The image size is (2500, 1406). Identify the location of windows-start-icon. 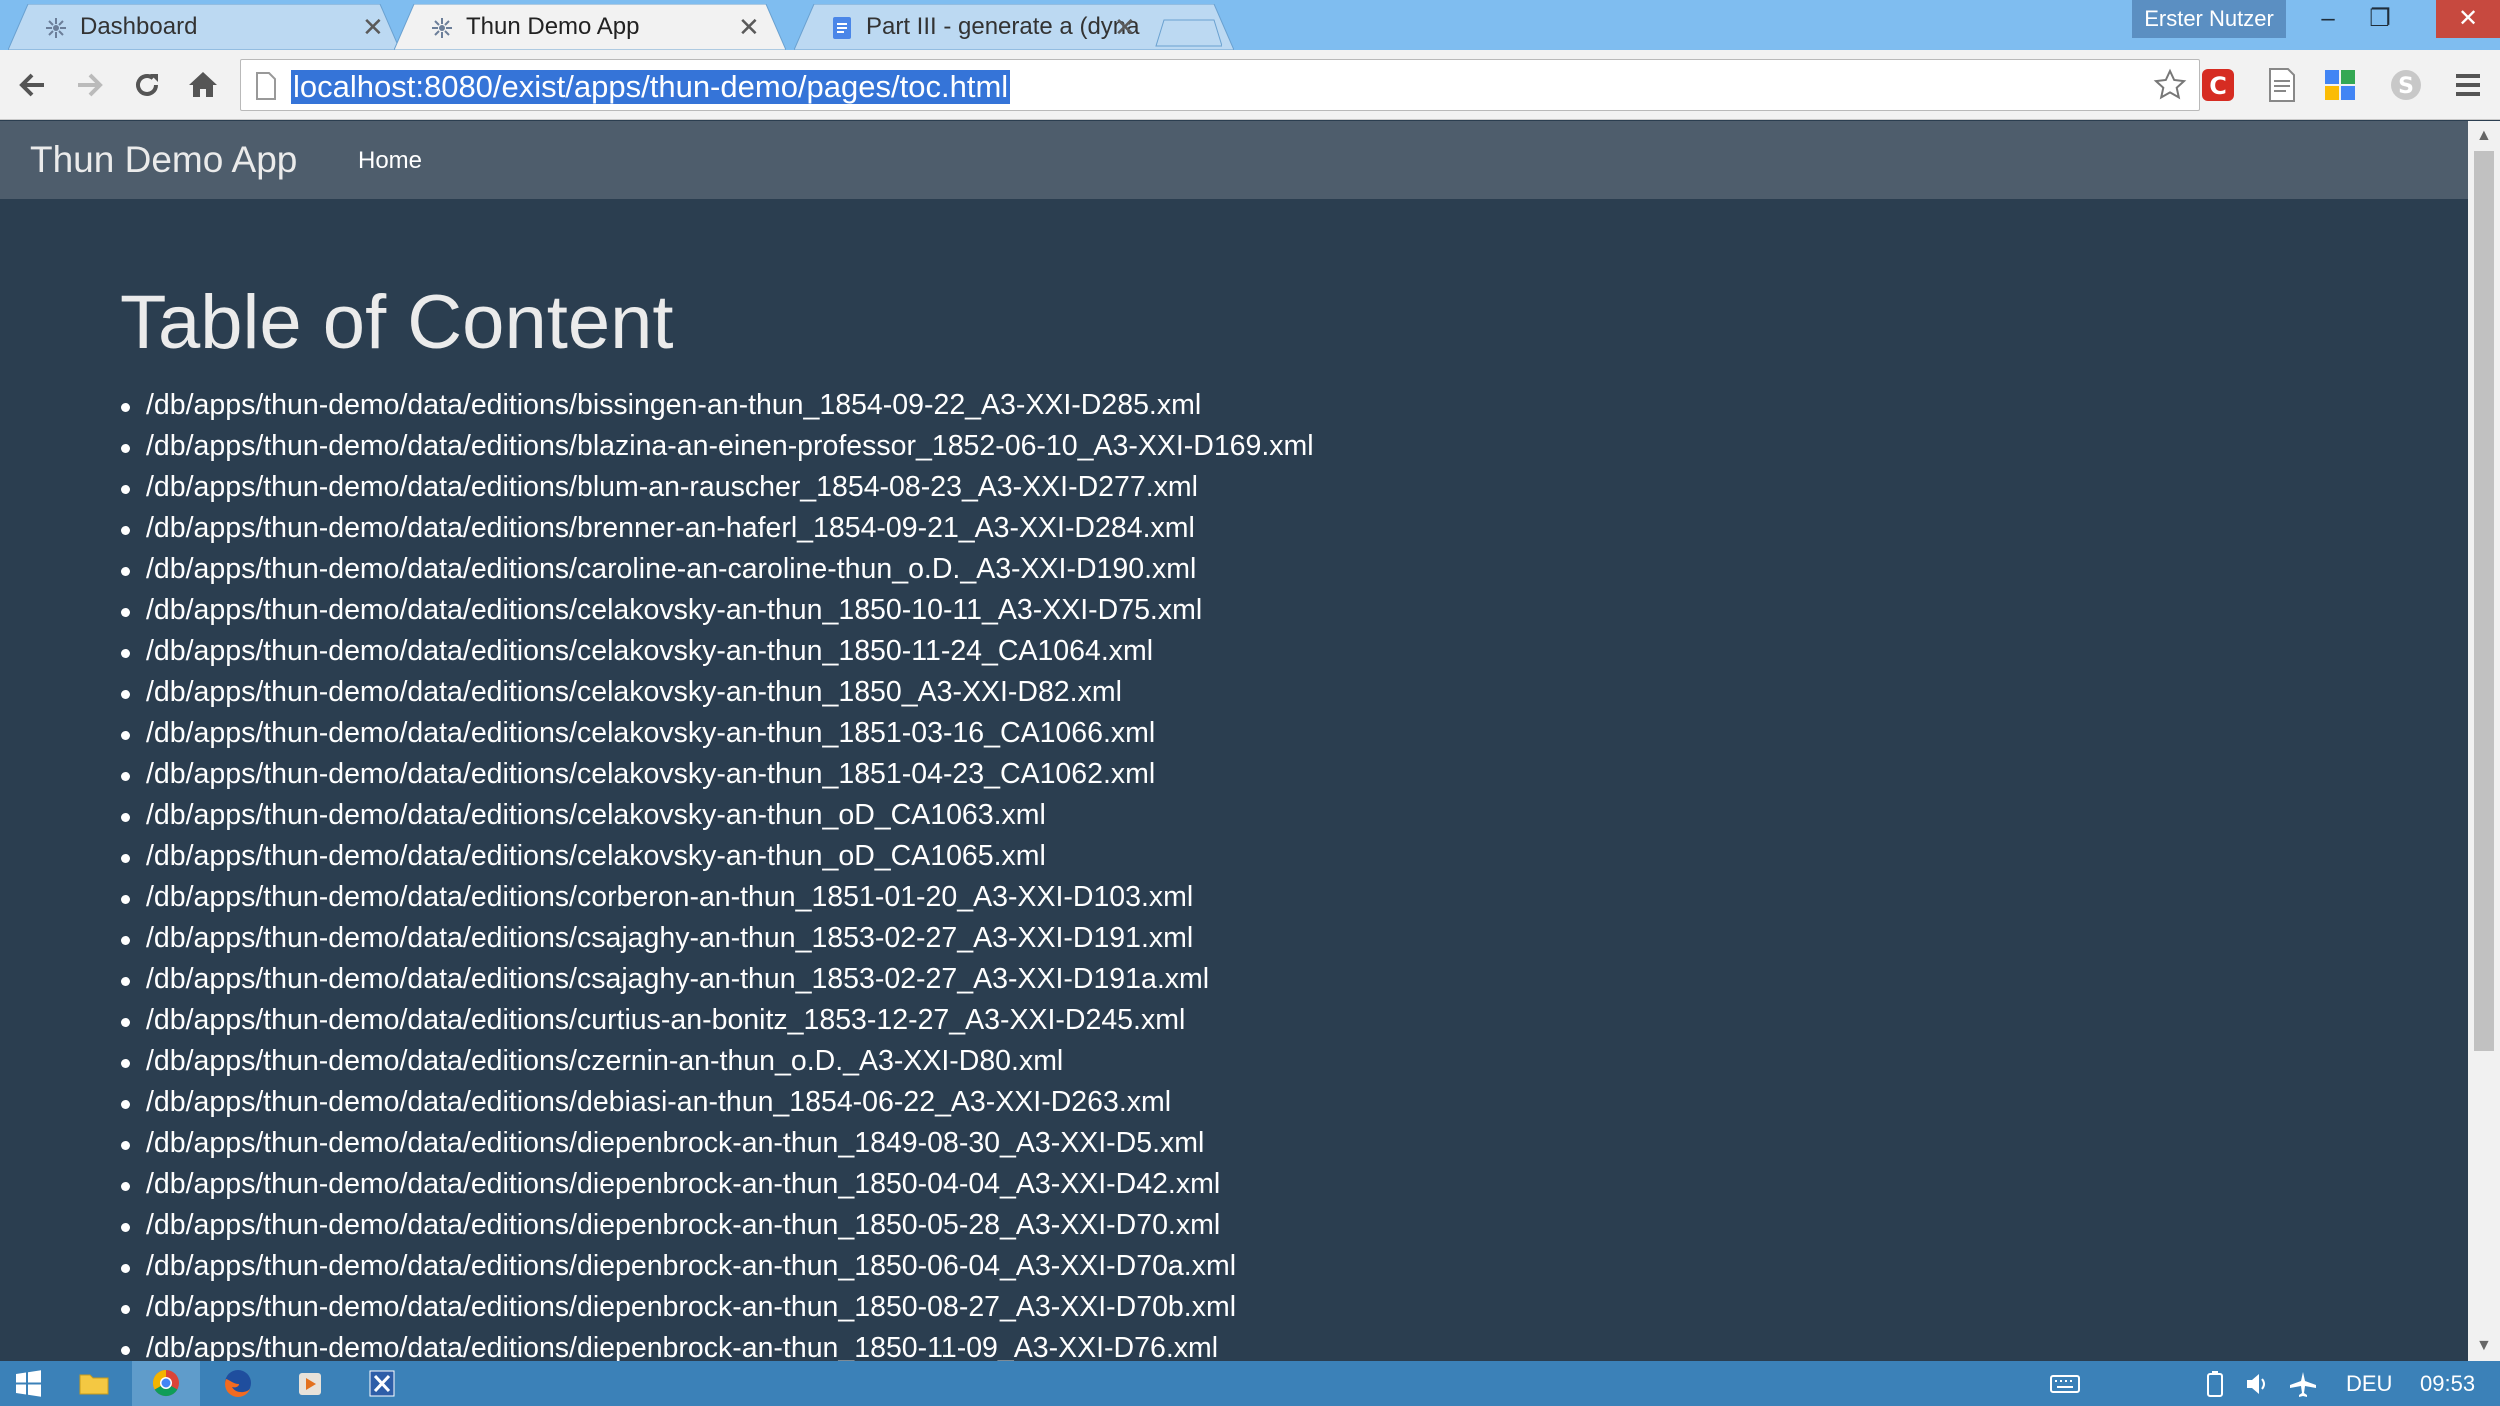
(28, 1383).